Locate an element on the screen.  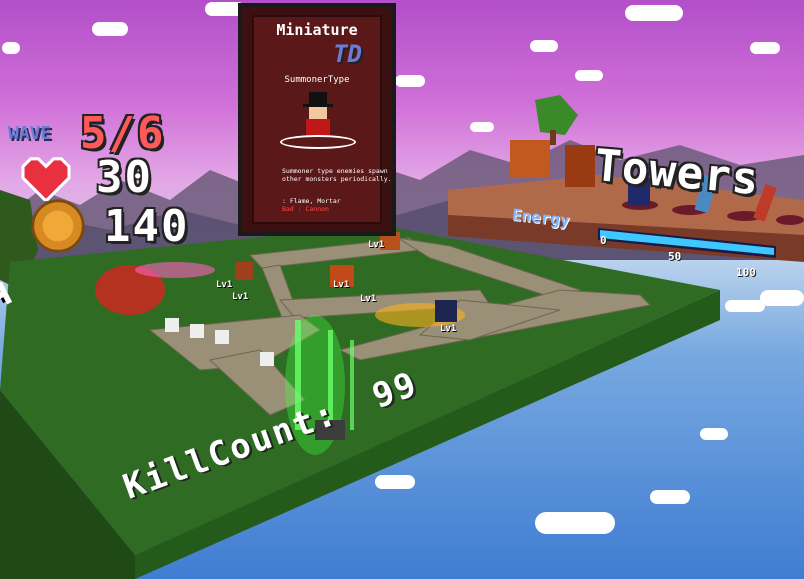
energy-tick-50: 50 is located at coordinates (675, 256).